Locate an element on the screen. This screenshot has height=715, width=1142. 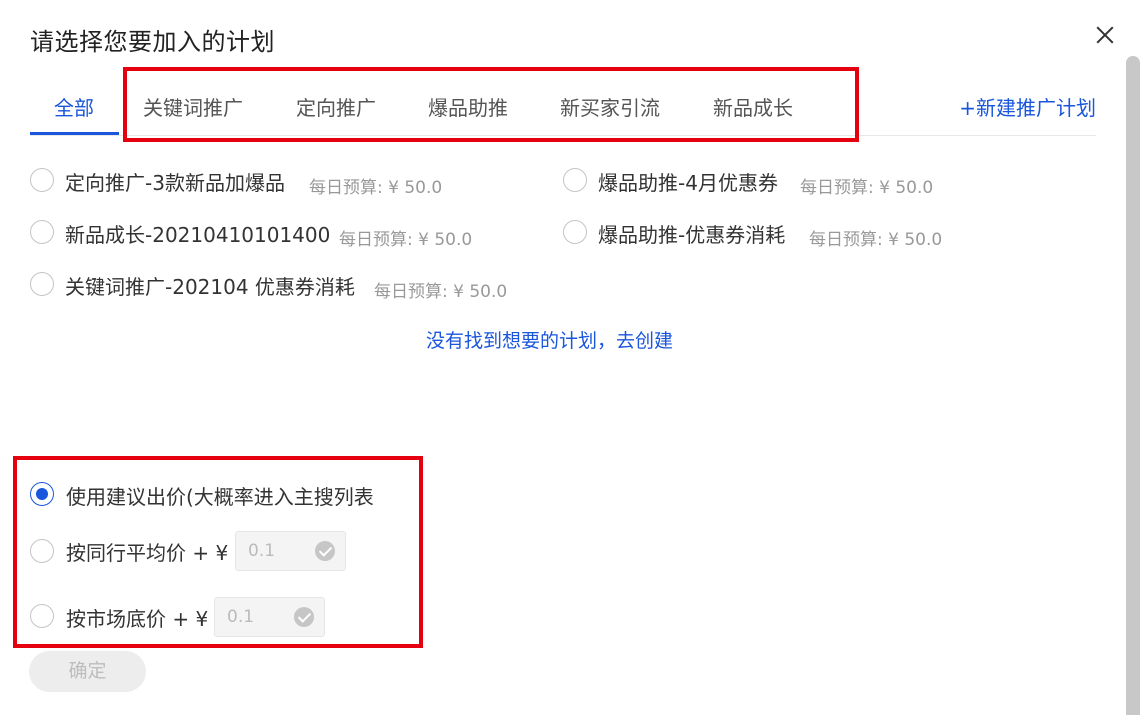
plan-name: 新品成长-20210410101400 is located at coordinates (197, 233).